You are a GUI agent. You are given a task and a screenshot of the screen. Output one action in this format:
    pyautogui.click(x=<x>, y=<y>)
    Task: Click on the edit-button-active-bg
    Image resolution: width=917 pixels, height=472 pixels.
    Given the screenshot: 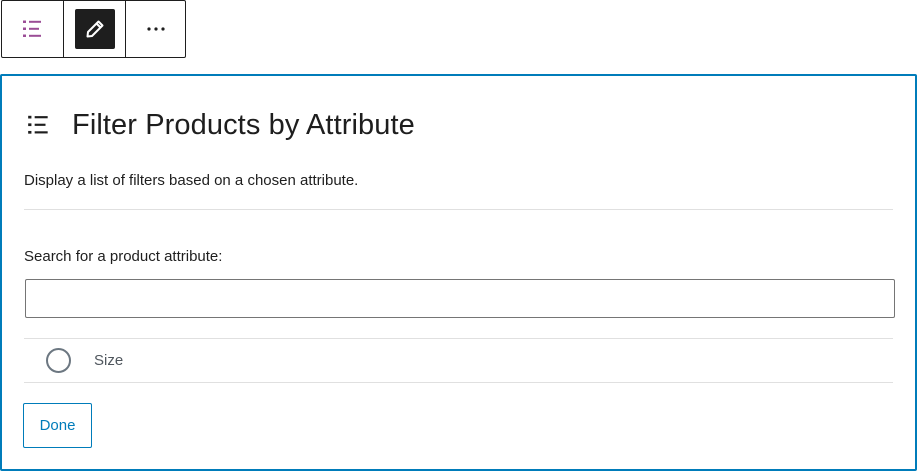 What is the action you would take?
    pyautogui.click(x=94, y=29)
    